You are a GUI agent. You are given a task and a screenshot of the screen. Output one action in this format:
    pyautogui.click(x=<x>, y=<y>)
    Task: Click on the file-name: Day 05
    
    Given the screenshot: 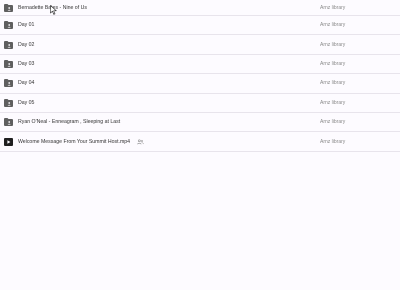 What is the action you would take?
    pyautogui.click(x=26, y=103)
    